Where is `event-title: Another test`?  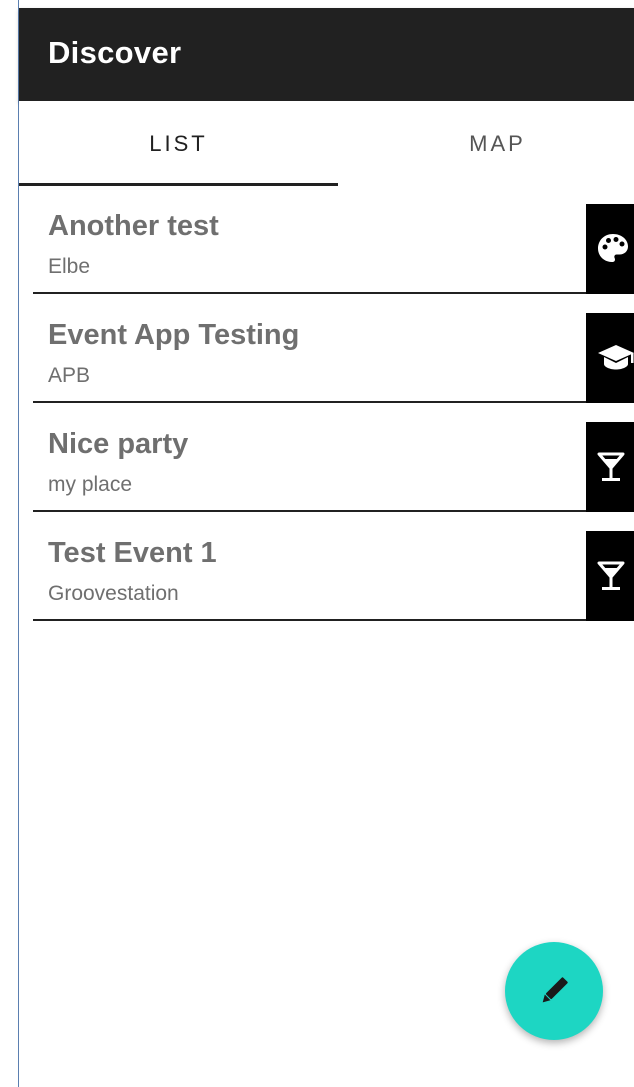 event-title: Another test is located at coordinates (133, 226).